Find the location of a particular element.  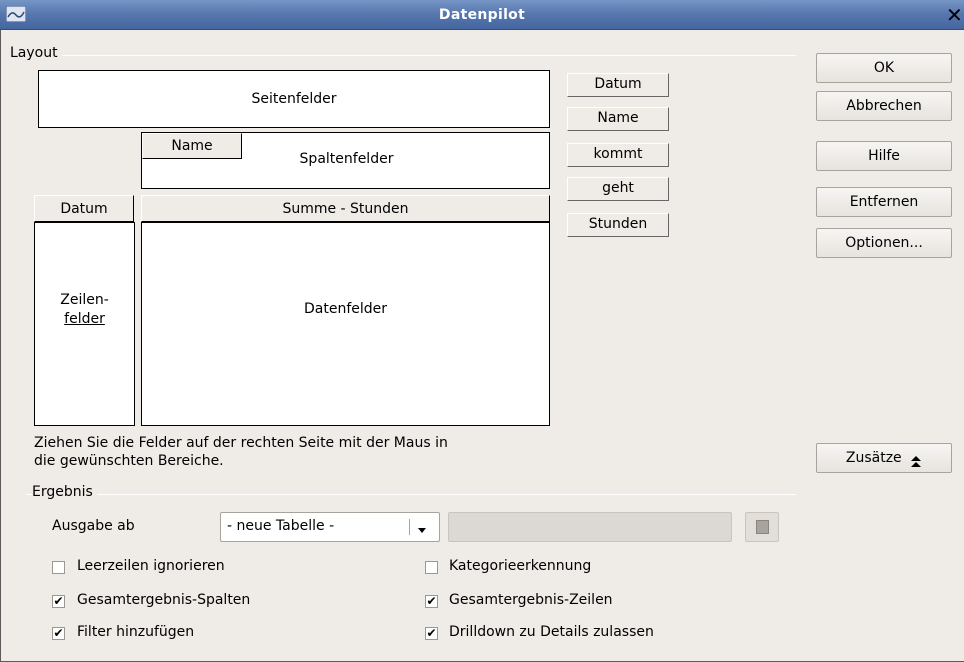

checkbox-total-rows-label: Gesamtergebnis-Zeilen is located at coordinates (531, 600).